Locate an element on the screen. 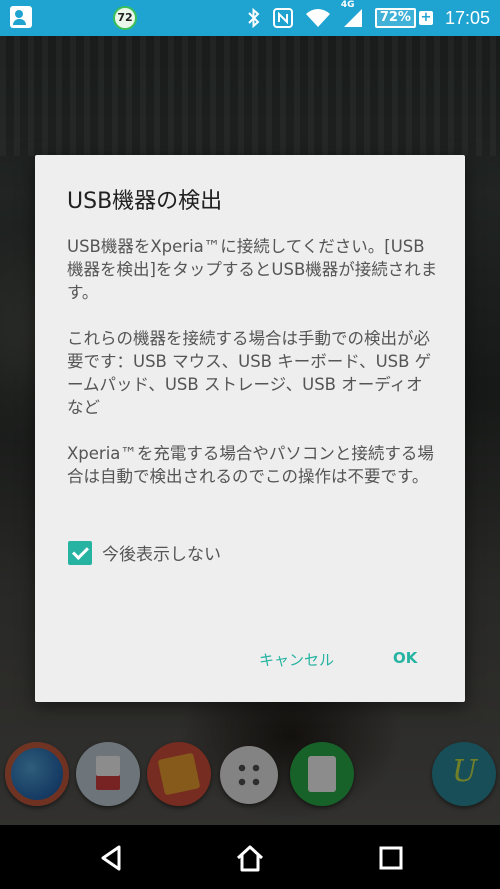 Image resolution: width=500 pixels, height=889 pixels. charging-icon: + is located at coordinates (425, 17).